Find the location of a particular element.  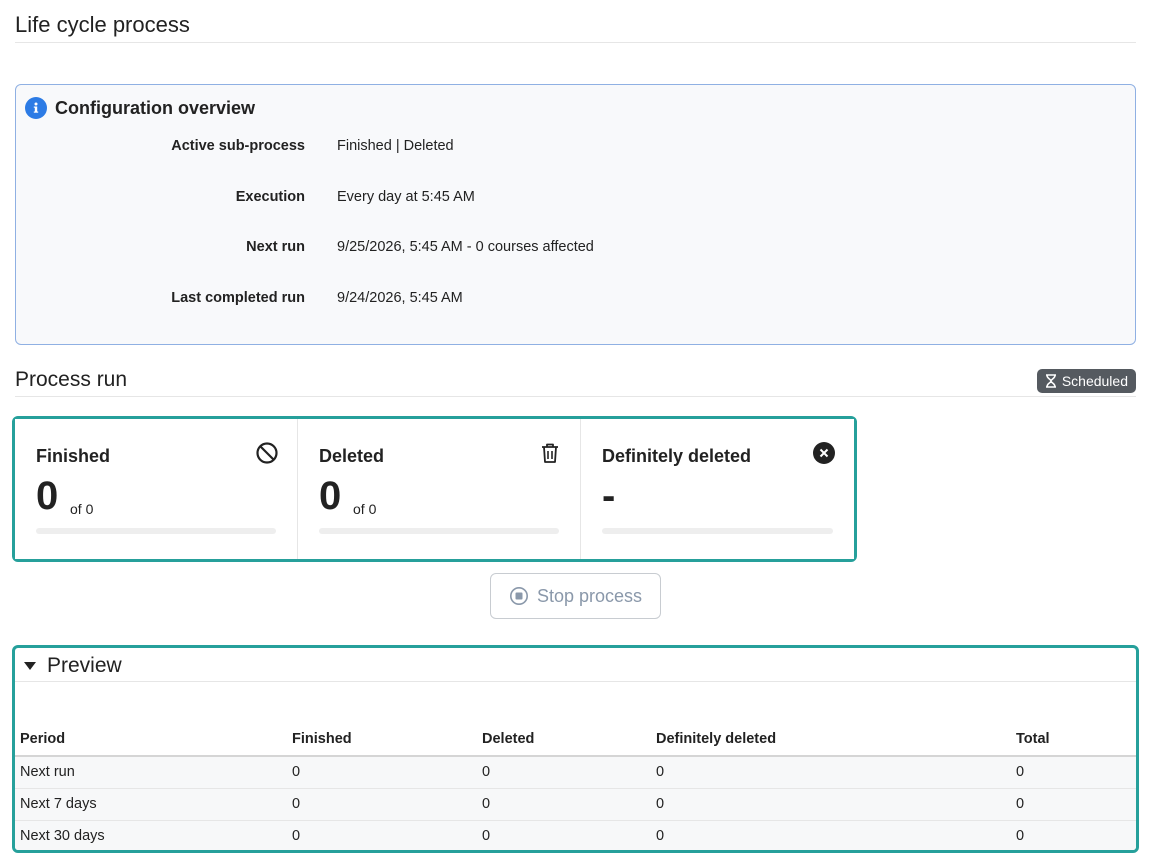

config-label: Execution is located at coordinates (270, 197).